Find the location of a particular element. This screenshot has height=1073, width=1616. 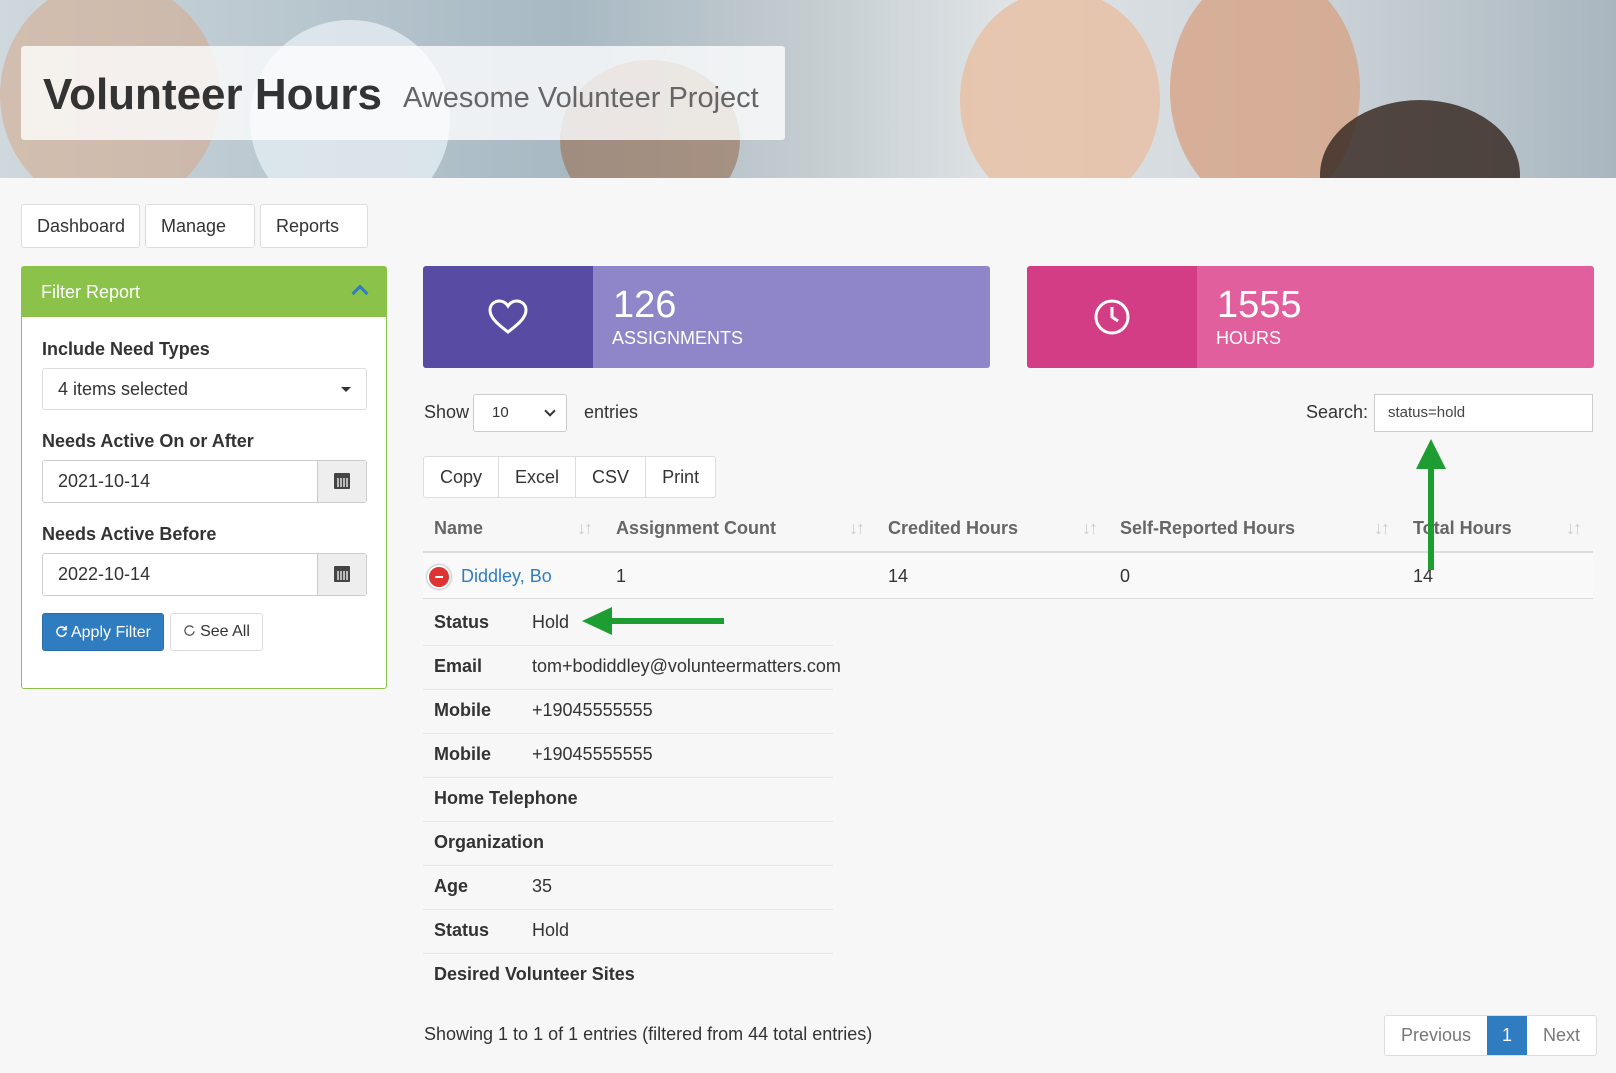

column-header-self-reported-hours: Self-Reported Hours is located at coordinates (1207, 528).